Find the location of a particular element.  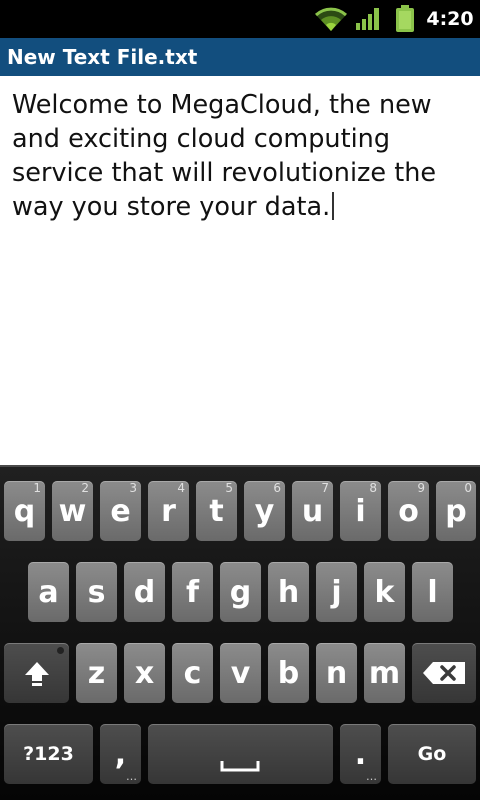

key-label: y is located at coordinates (264, 511).